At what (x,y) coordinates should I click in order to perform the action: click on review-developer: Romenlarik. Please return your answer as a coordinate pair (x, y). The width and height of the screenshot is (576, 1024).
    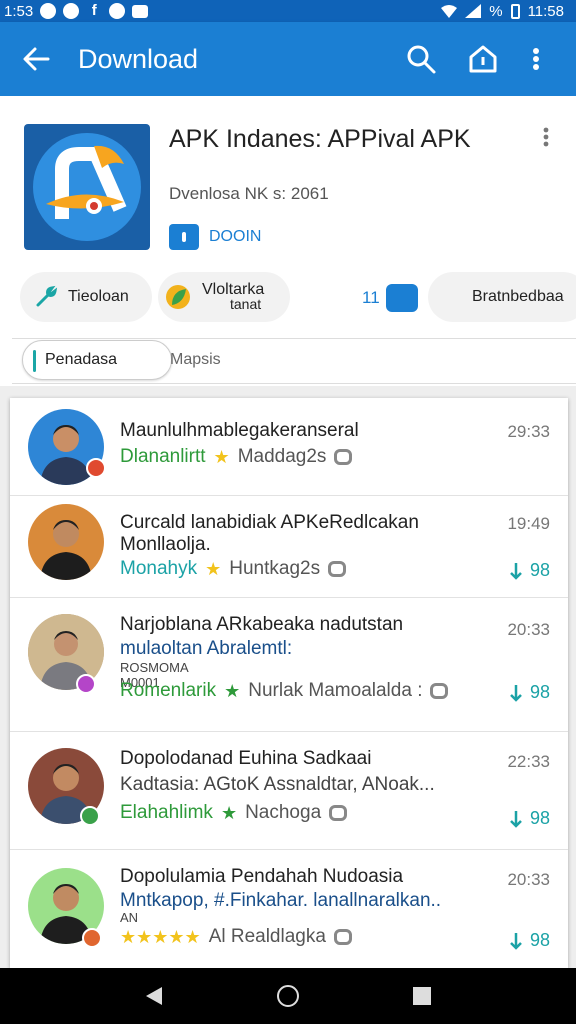
    Looking at the image, I should click on (168, 690).